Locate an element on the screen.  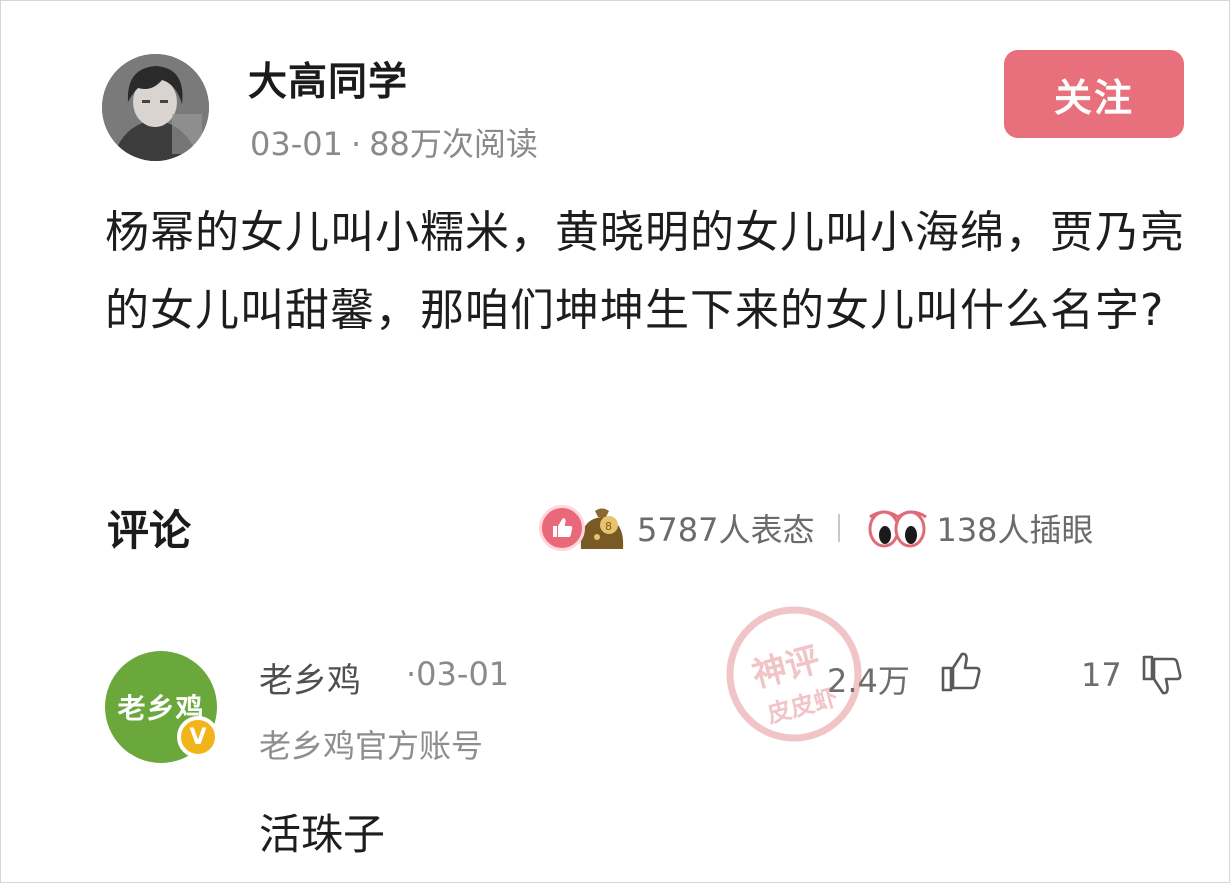
svg-text: 8 is located at coordinates (608, 526).